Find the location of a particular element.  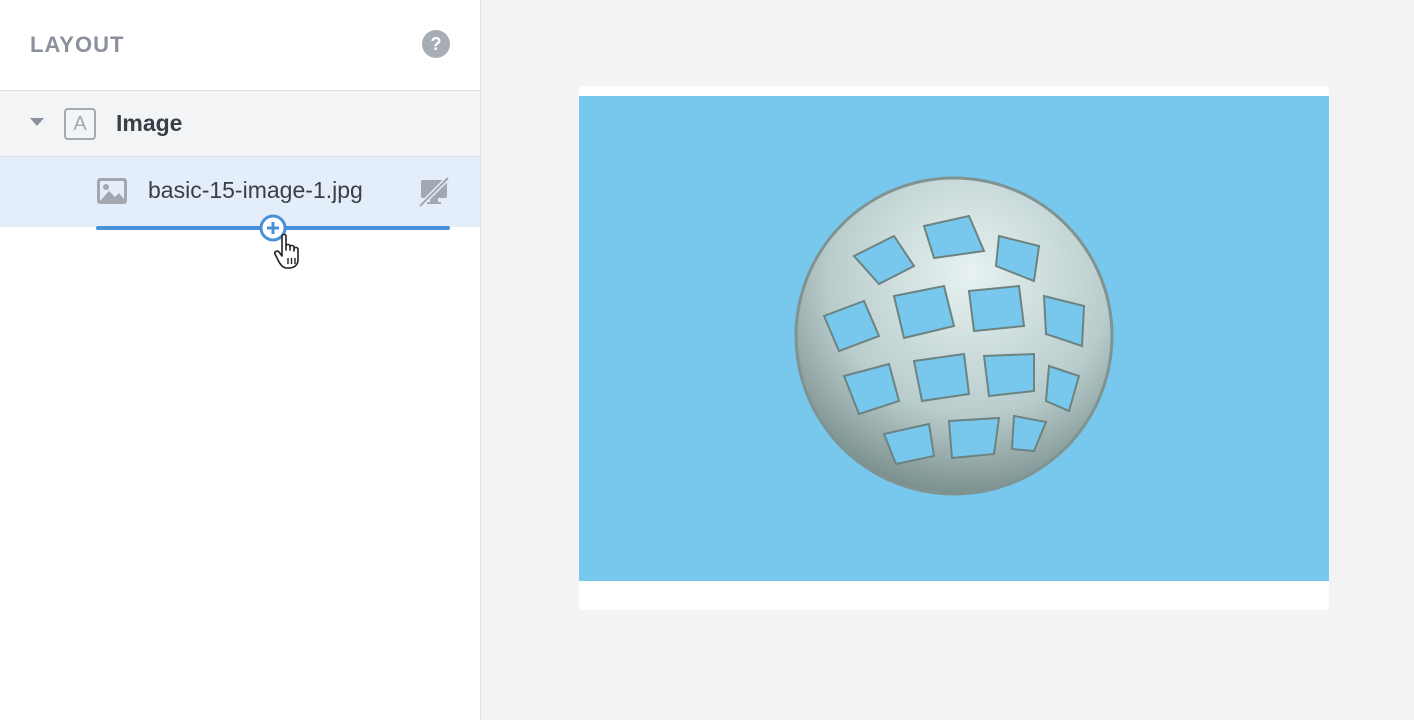

hidden-on-desktop-icon is located at coordinates (434, 192).